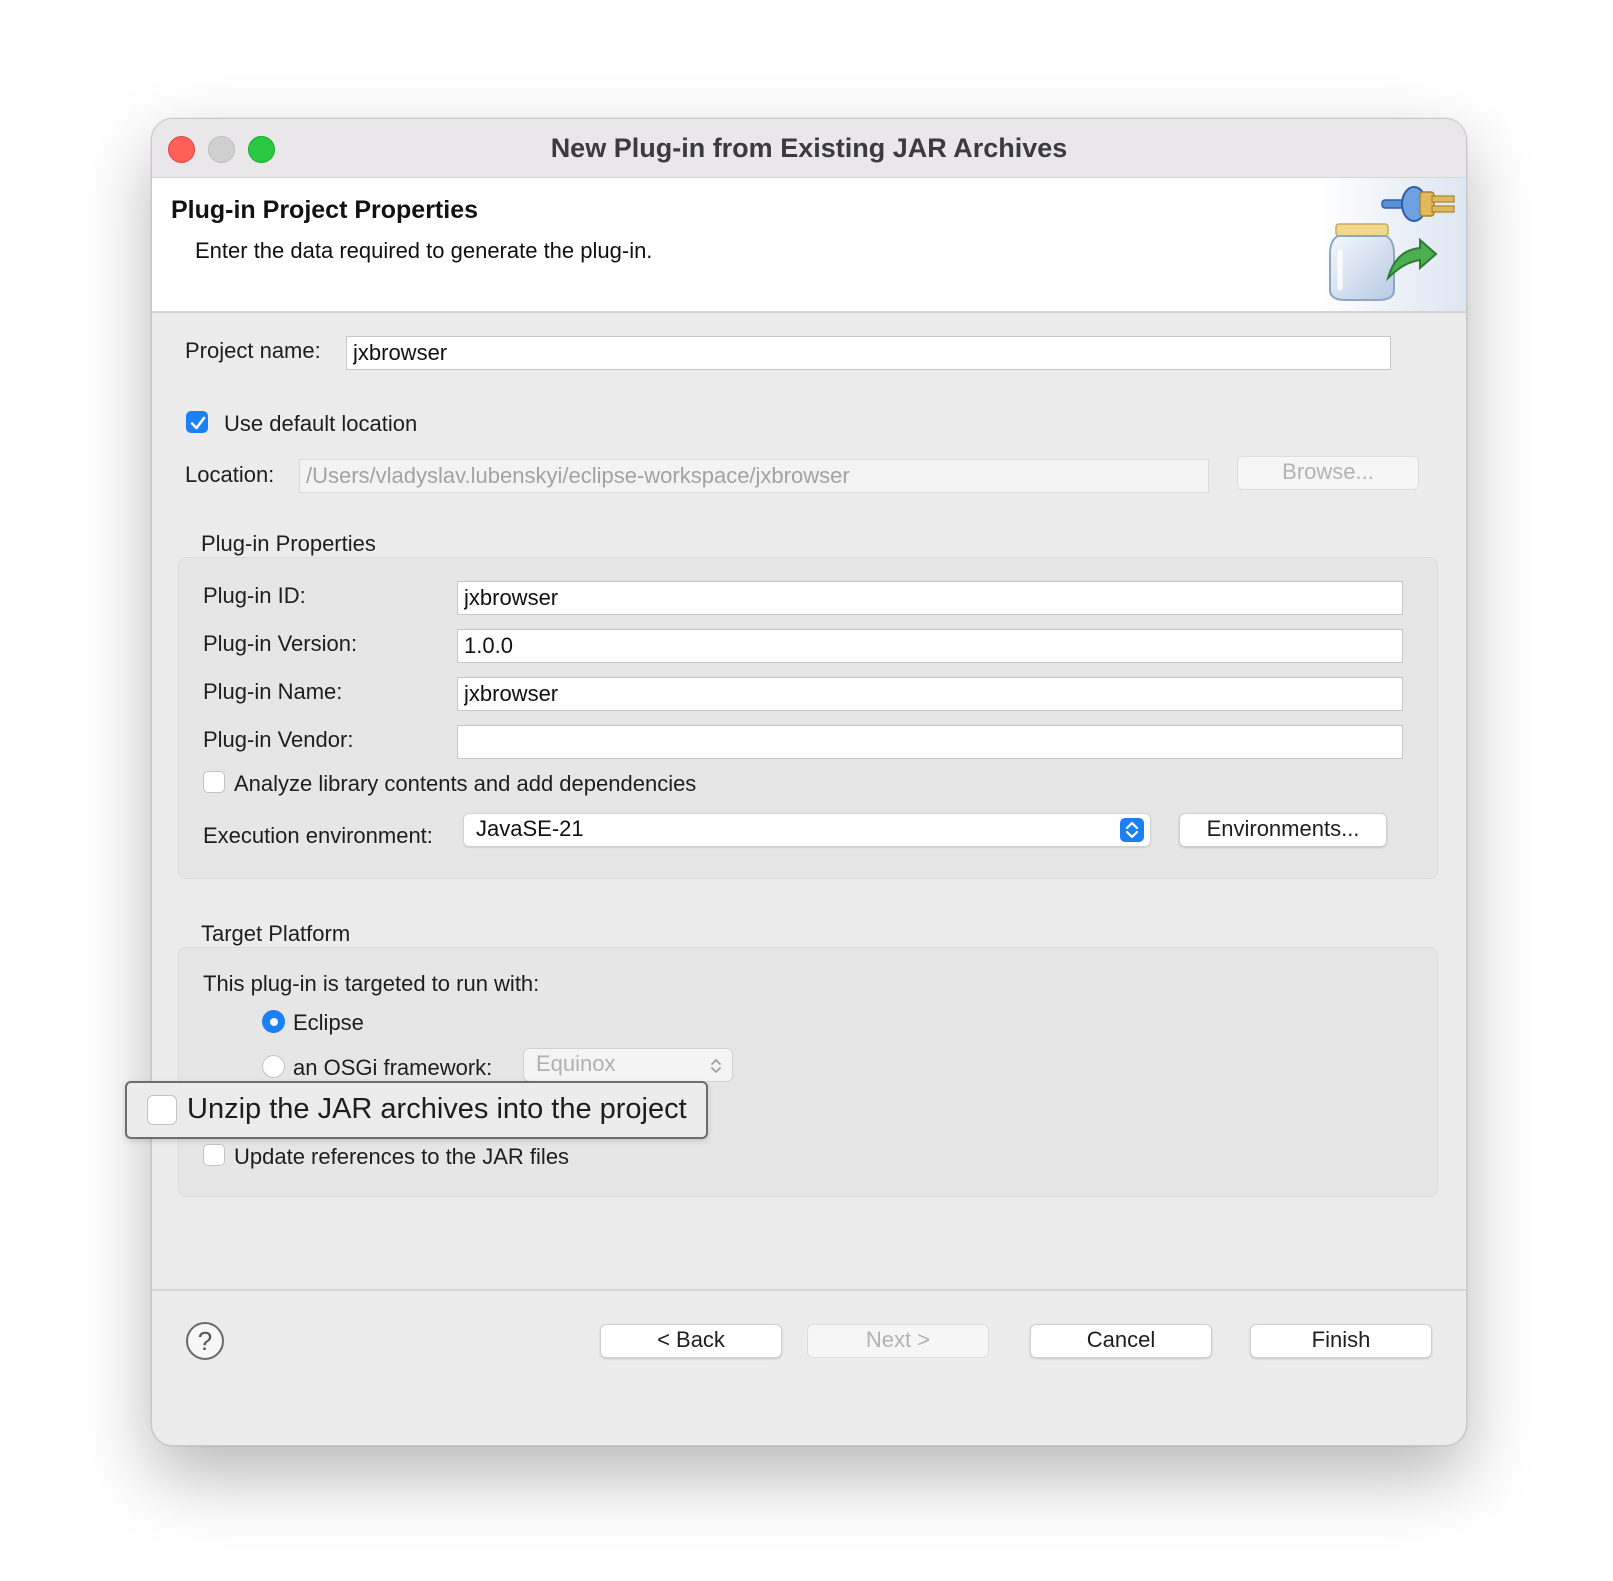 Image resolution: width=1613 pixels, height=1581 pixels. What do you see at coordinates (276, 933) in the screenshot?
I see `target-platform-group-label: Target Platform` at bounding box center [276, 933].